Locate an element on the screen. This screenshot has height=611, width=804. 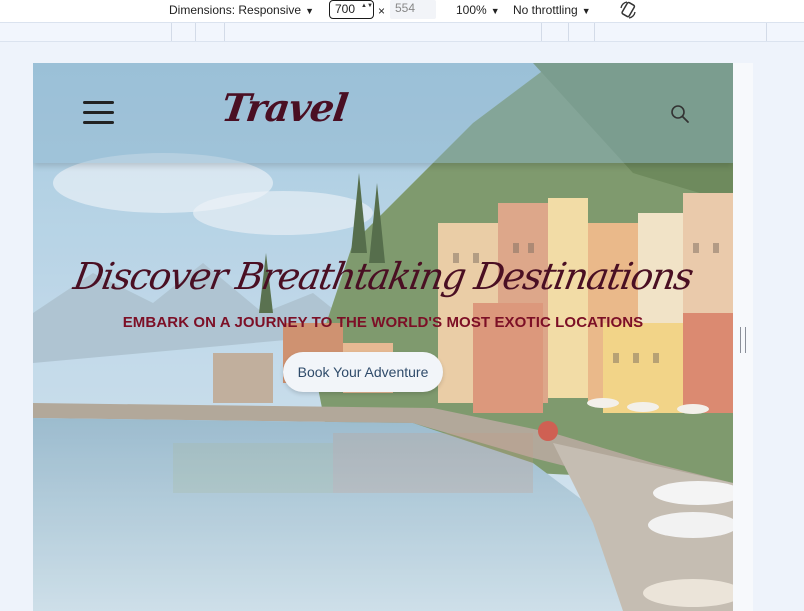
dimensions-dropdown: Dimensions: Responsive ▼ is located at coordinates (241, 10).